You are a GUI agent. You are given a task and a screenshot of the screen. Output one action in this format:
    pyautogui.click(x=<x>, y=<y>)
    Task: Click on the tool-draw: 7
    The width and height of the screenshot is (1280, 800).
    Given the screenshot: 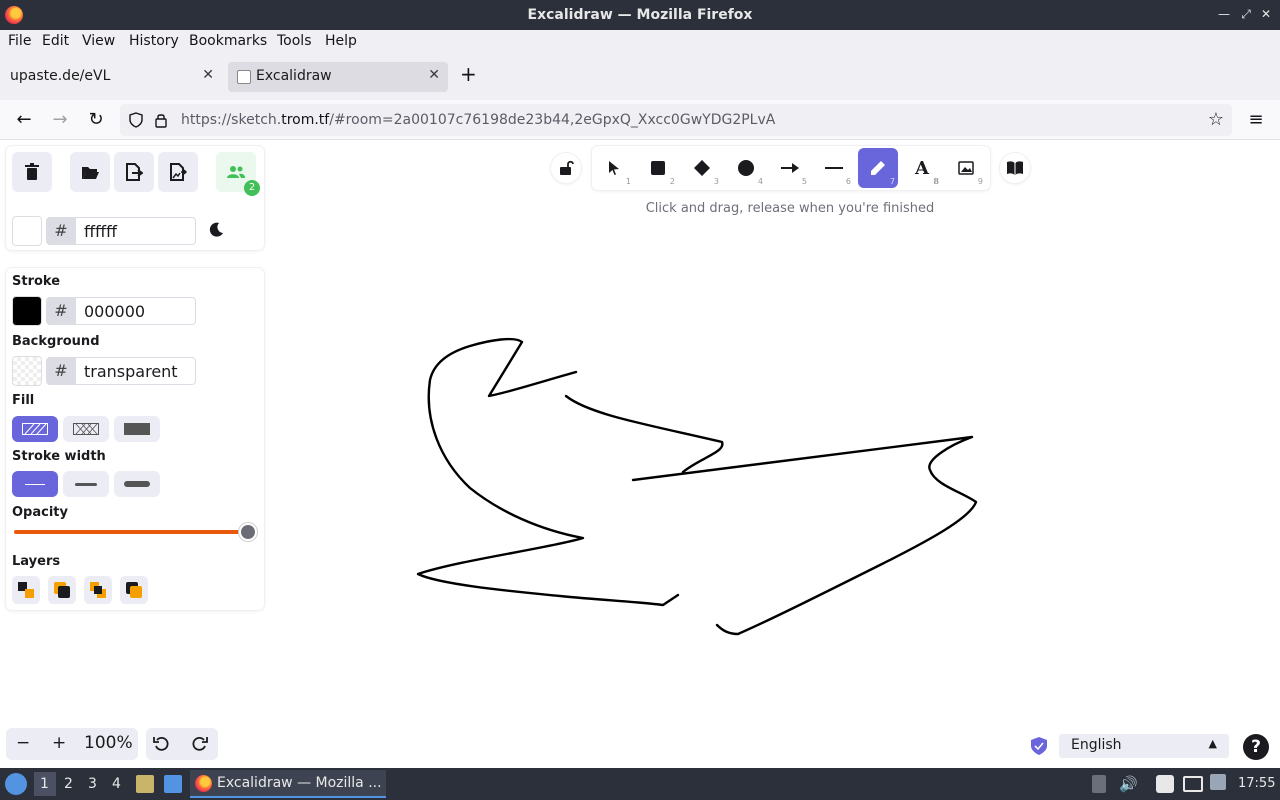 What is the action you would take?
    pyautogui.click(x=878, y=168)
    